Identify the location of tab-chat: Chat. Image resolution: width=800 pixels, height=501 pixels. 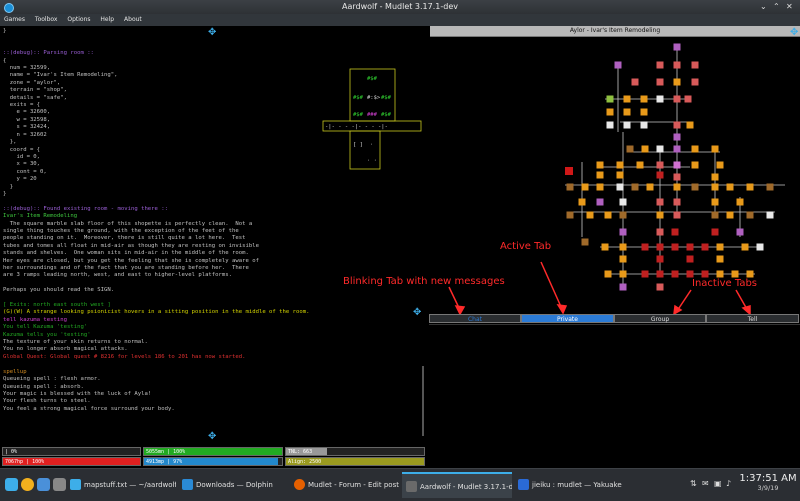
(475, 318).